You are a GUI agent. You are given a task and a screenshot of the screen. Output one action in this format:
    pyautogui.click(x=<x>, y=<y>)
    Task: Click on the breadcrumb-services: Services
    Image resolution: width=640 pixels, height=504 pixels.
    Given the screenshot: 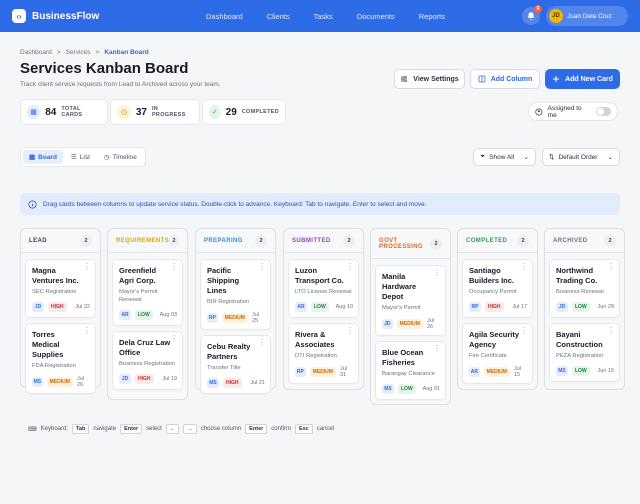 What is the action you would take?
    pyautogui.click(x=78, y=52)
    